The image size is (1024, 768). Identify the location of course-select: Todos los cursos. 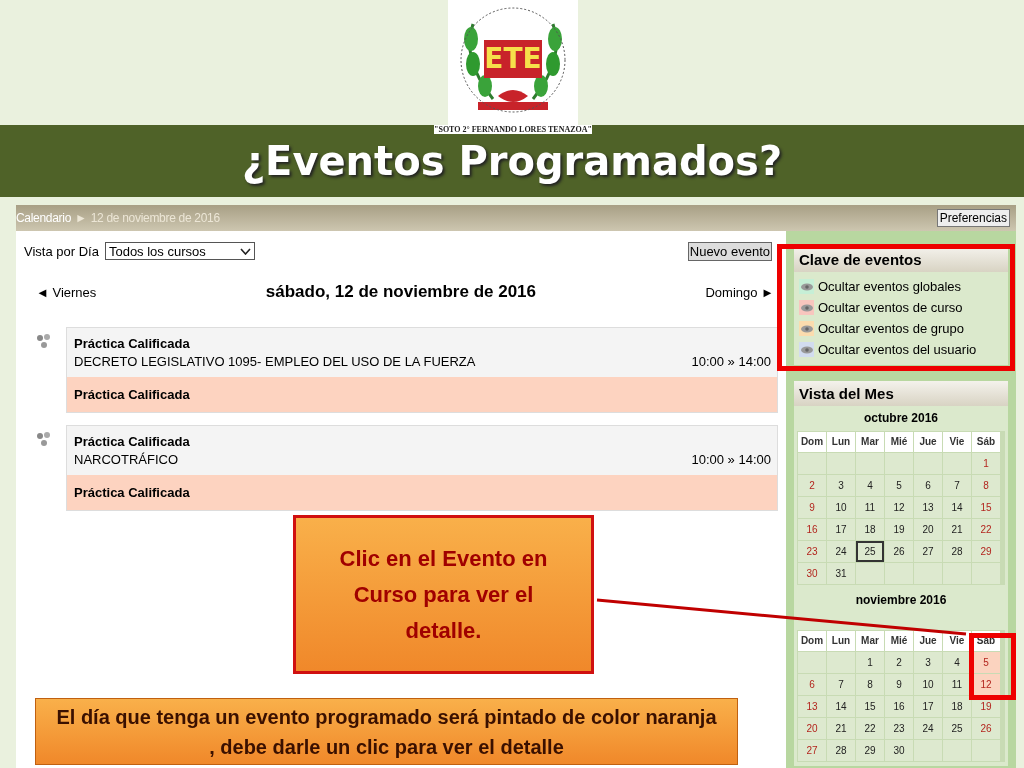
(179, 251).